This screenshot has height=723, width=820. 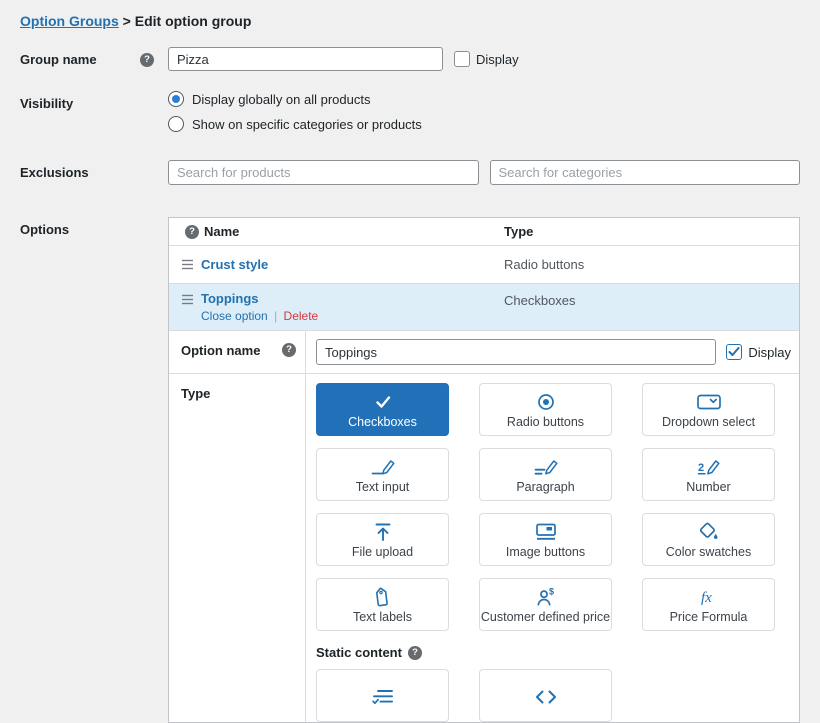 What do you see at coordinates (196, 393) in the screenshot?
I see `type-label: Type` at bounding box center [196, 393].